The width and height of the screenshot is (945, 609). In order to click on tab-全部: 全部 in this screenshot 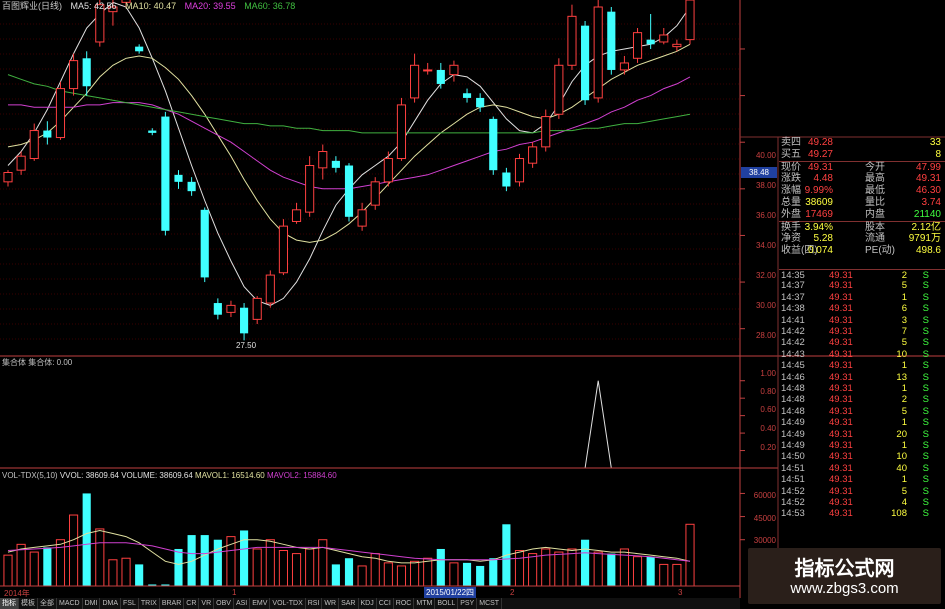, I will do `click(47, 603)`.